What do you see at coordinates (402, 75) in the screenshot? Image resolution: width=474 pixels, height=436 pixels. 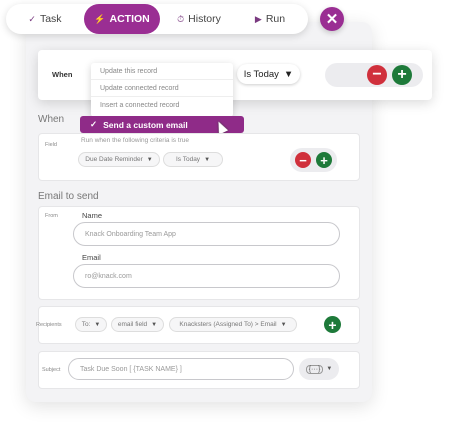 I see `add-condition-button: +` at bounding box center [402, 75].